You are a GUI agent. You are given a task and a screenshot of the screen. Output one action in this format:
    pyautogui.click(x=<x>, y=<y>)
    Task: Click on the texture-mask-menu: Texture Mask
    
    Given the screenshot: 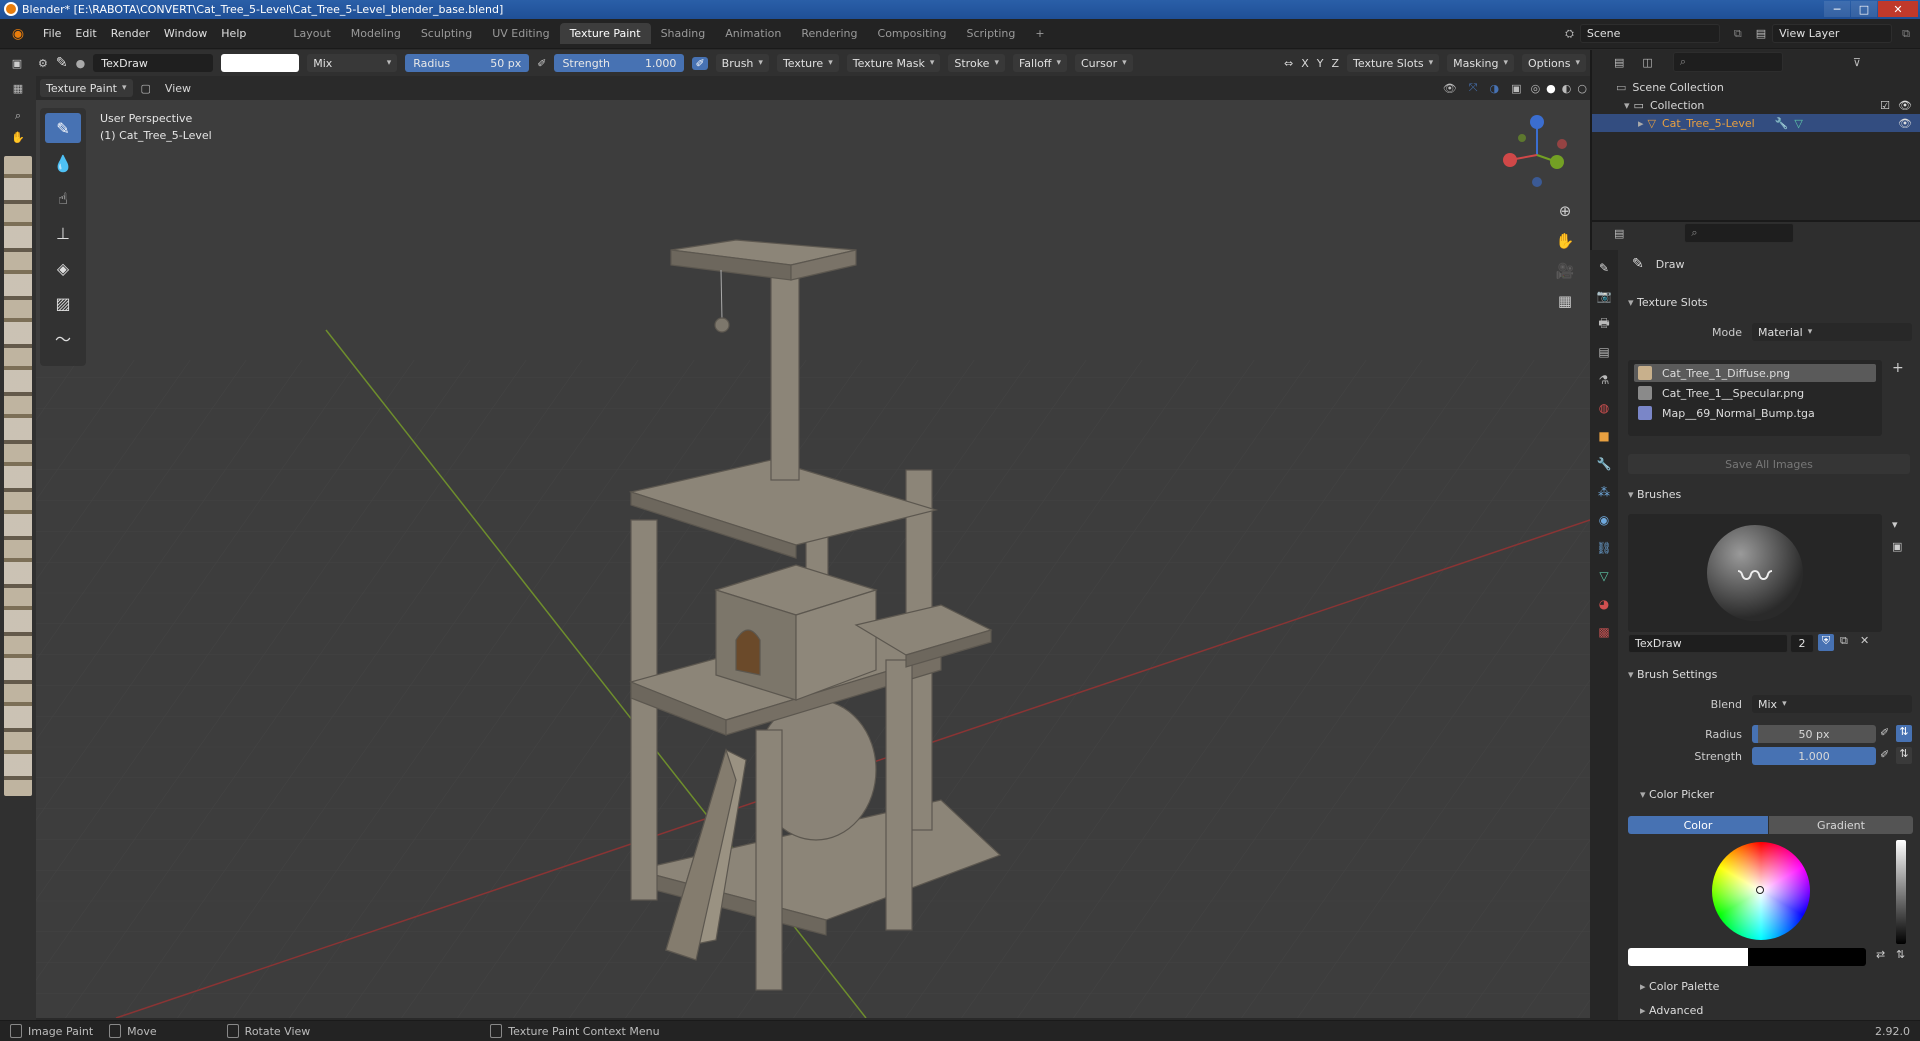 What is the action you would take?
    pyautogui.click(x=893, y=63)
    